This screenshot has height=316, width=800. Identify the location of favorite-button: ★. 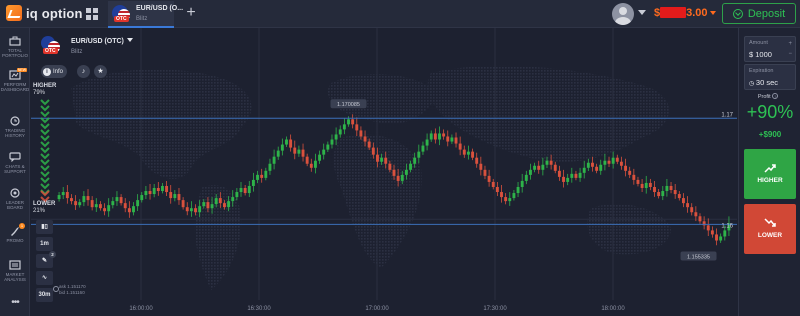
(100, 71).